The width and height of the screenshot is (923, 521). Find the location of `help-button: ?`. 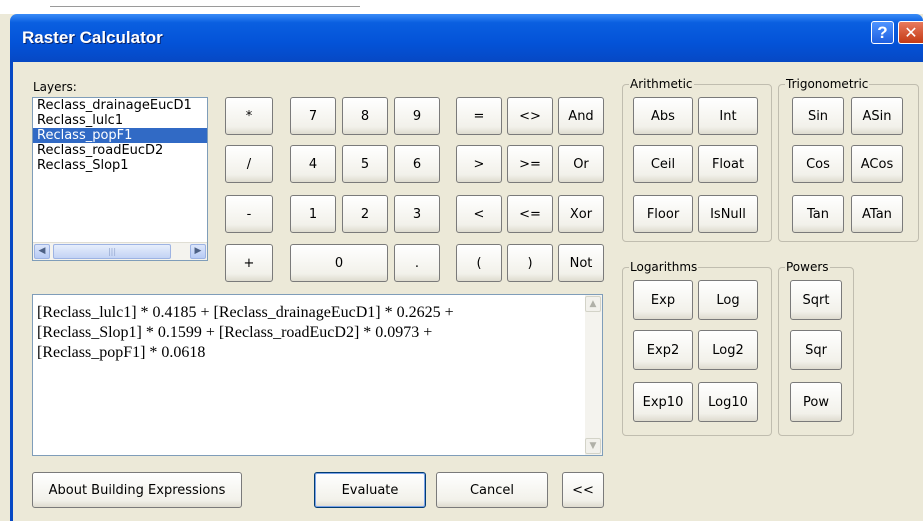

help-button: ? is located at coordinates (882, 32).